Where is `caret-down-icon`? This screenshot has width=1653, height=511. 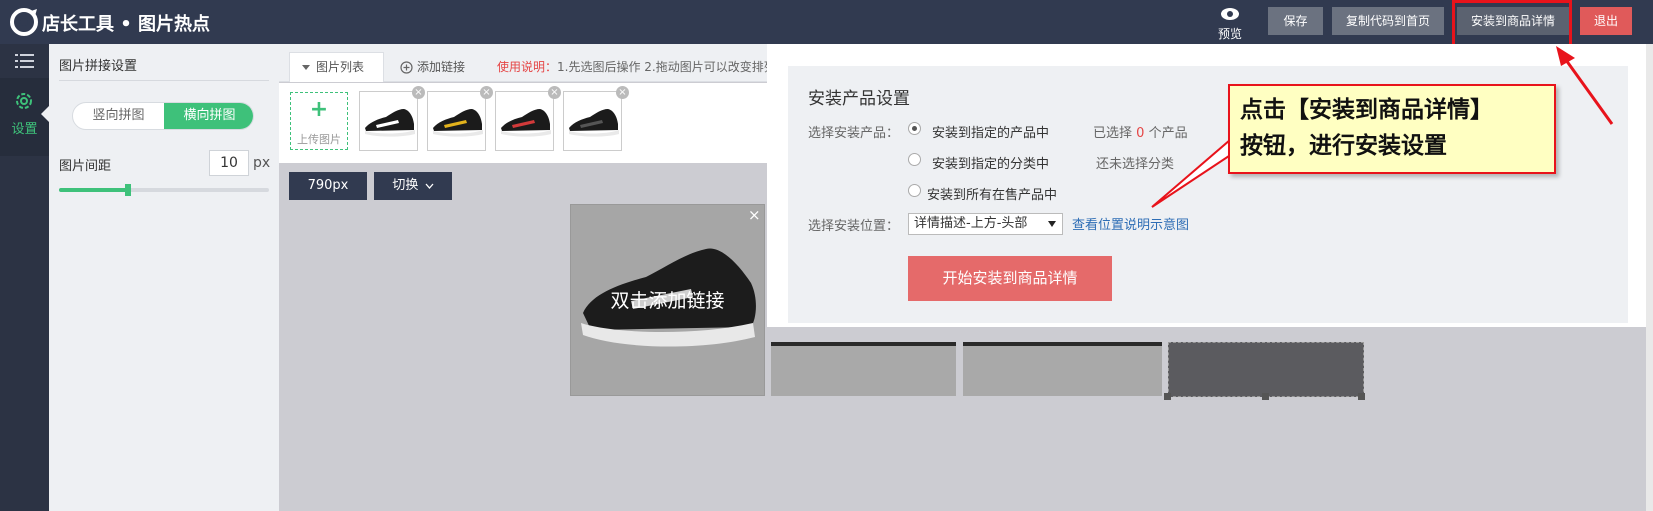
caret-down-icon is located at coordinates (306, 67).